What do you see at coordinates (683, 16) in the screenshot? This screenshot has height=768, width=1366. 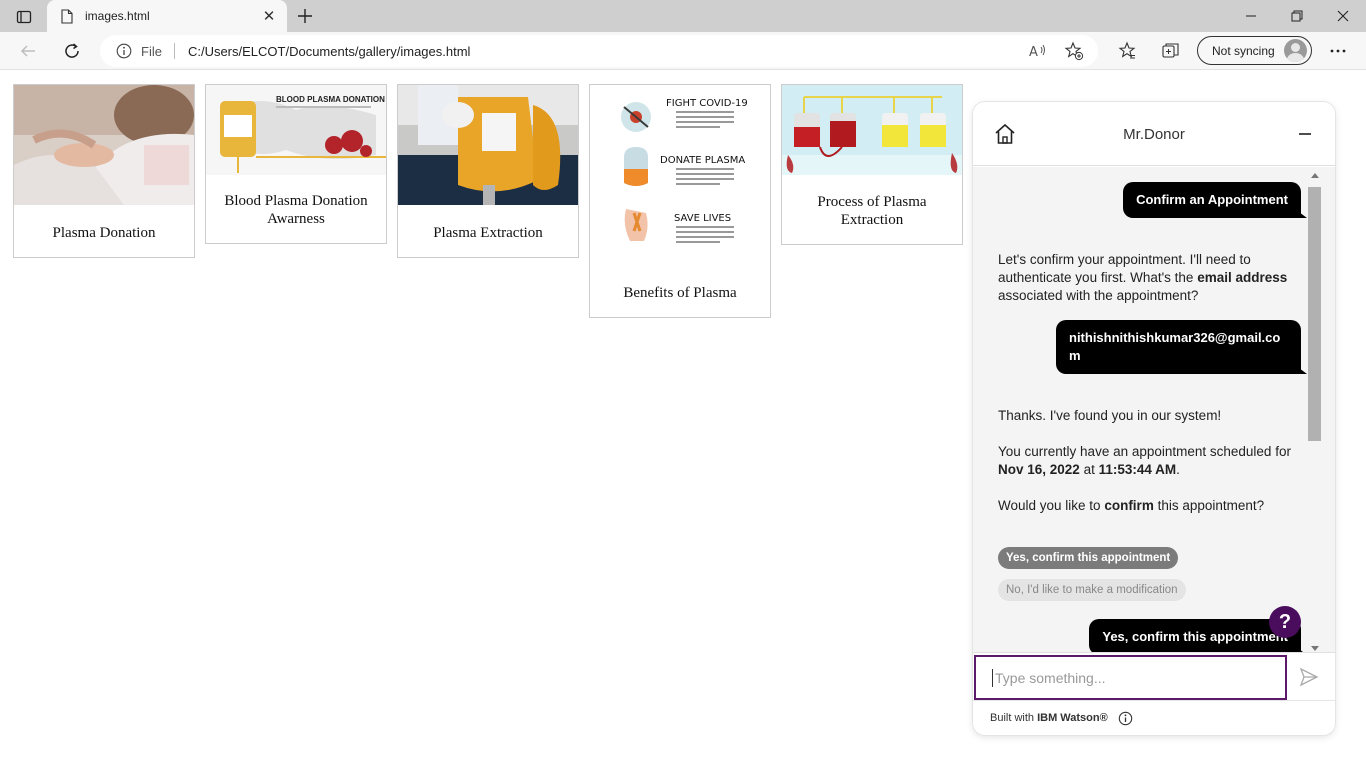 I see `tab-bar: images.html ✕` at bounding box center [683, 16].